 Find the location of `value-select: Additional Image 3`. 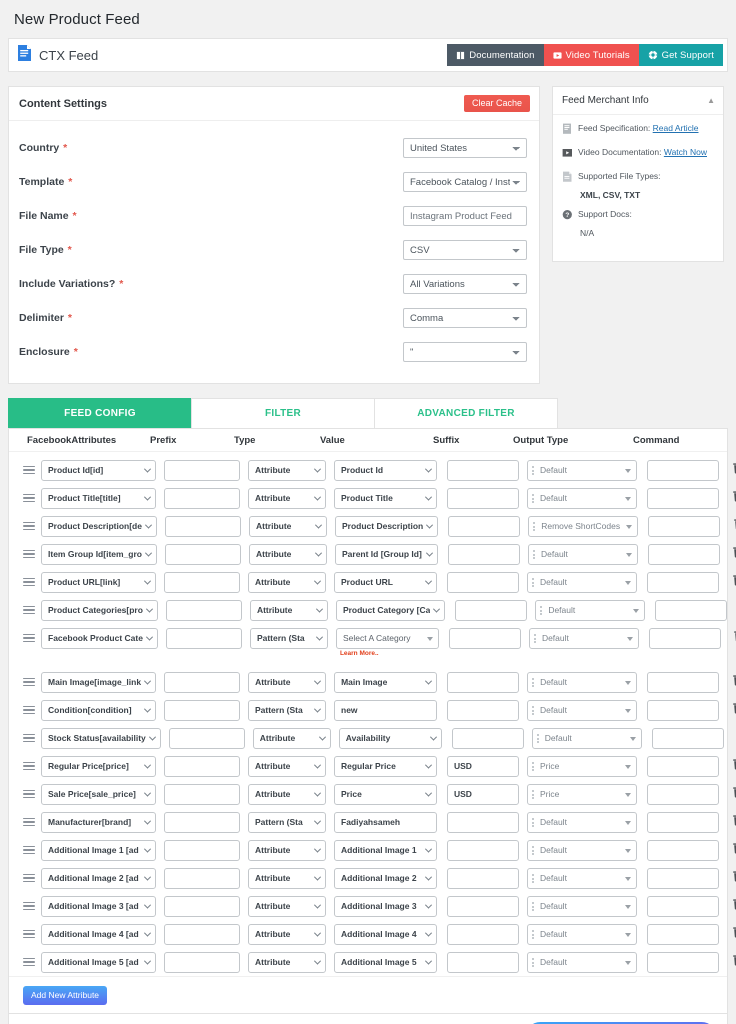

value-select: Additional Image 3 is located at coordinates (385, 906).